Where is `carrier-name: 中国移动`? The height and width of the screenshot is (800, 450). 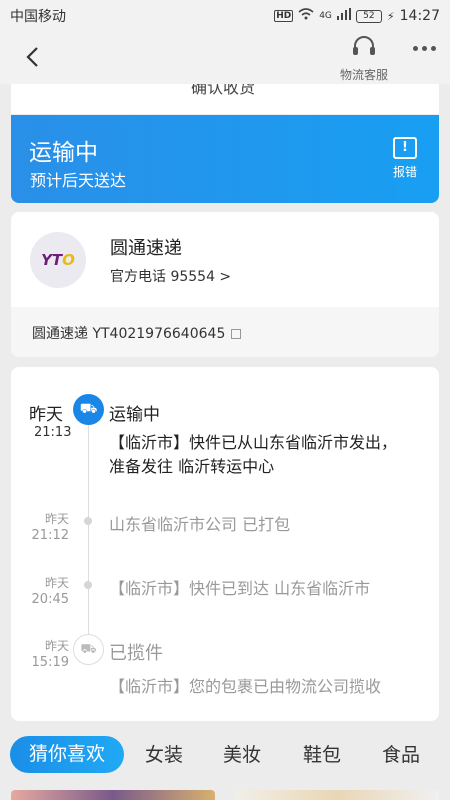 carrier-name: 中国移动 is located at coordinates (38, 17).